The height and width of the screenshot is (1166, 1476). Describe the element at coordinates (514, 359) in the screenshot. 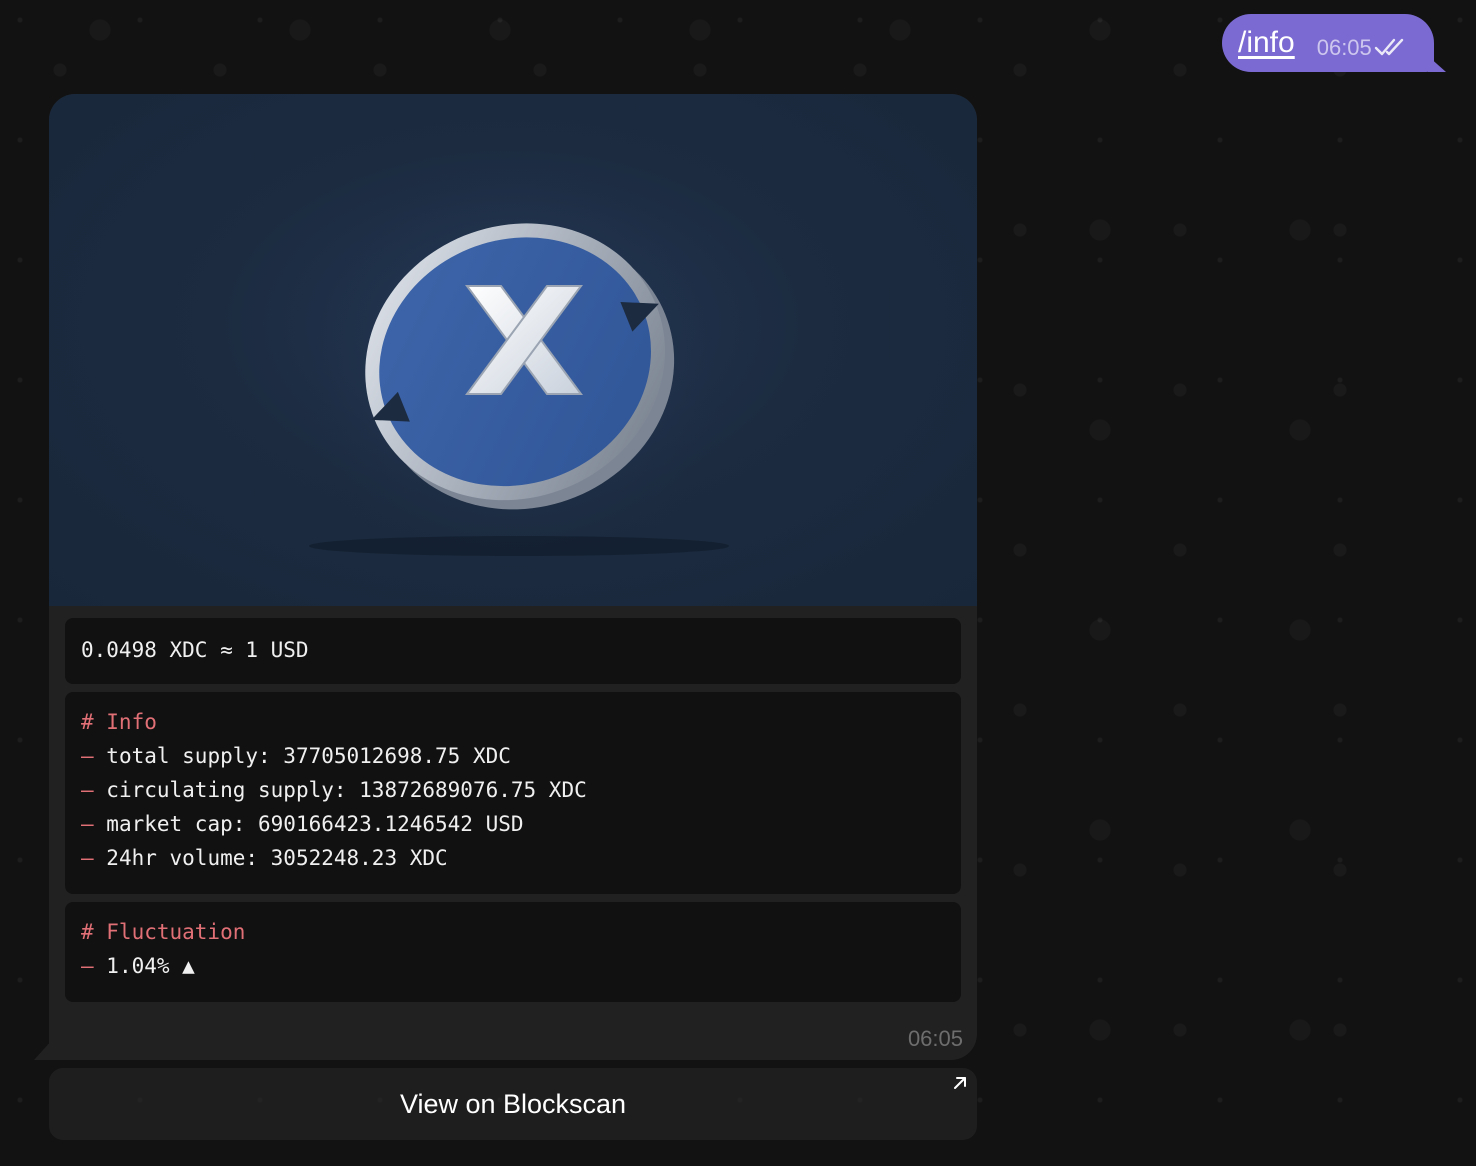

I see `xdc-coin-logo: X` at that location.